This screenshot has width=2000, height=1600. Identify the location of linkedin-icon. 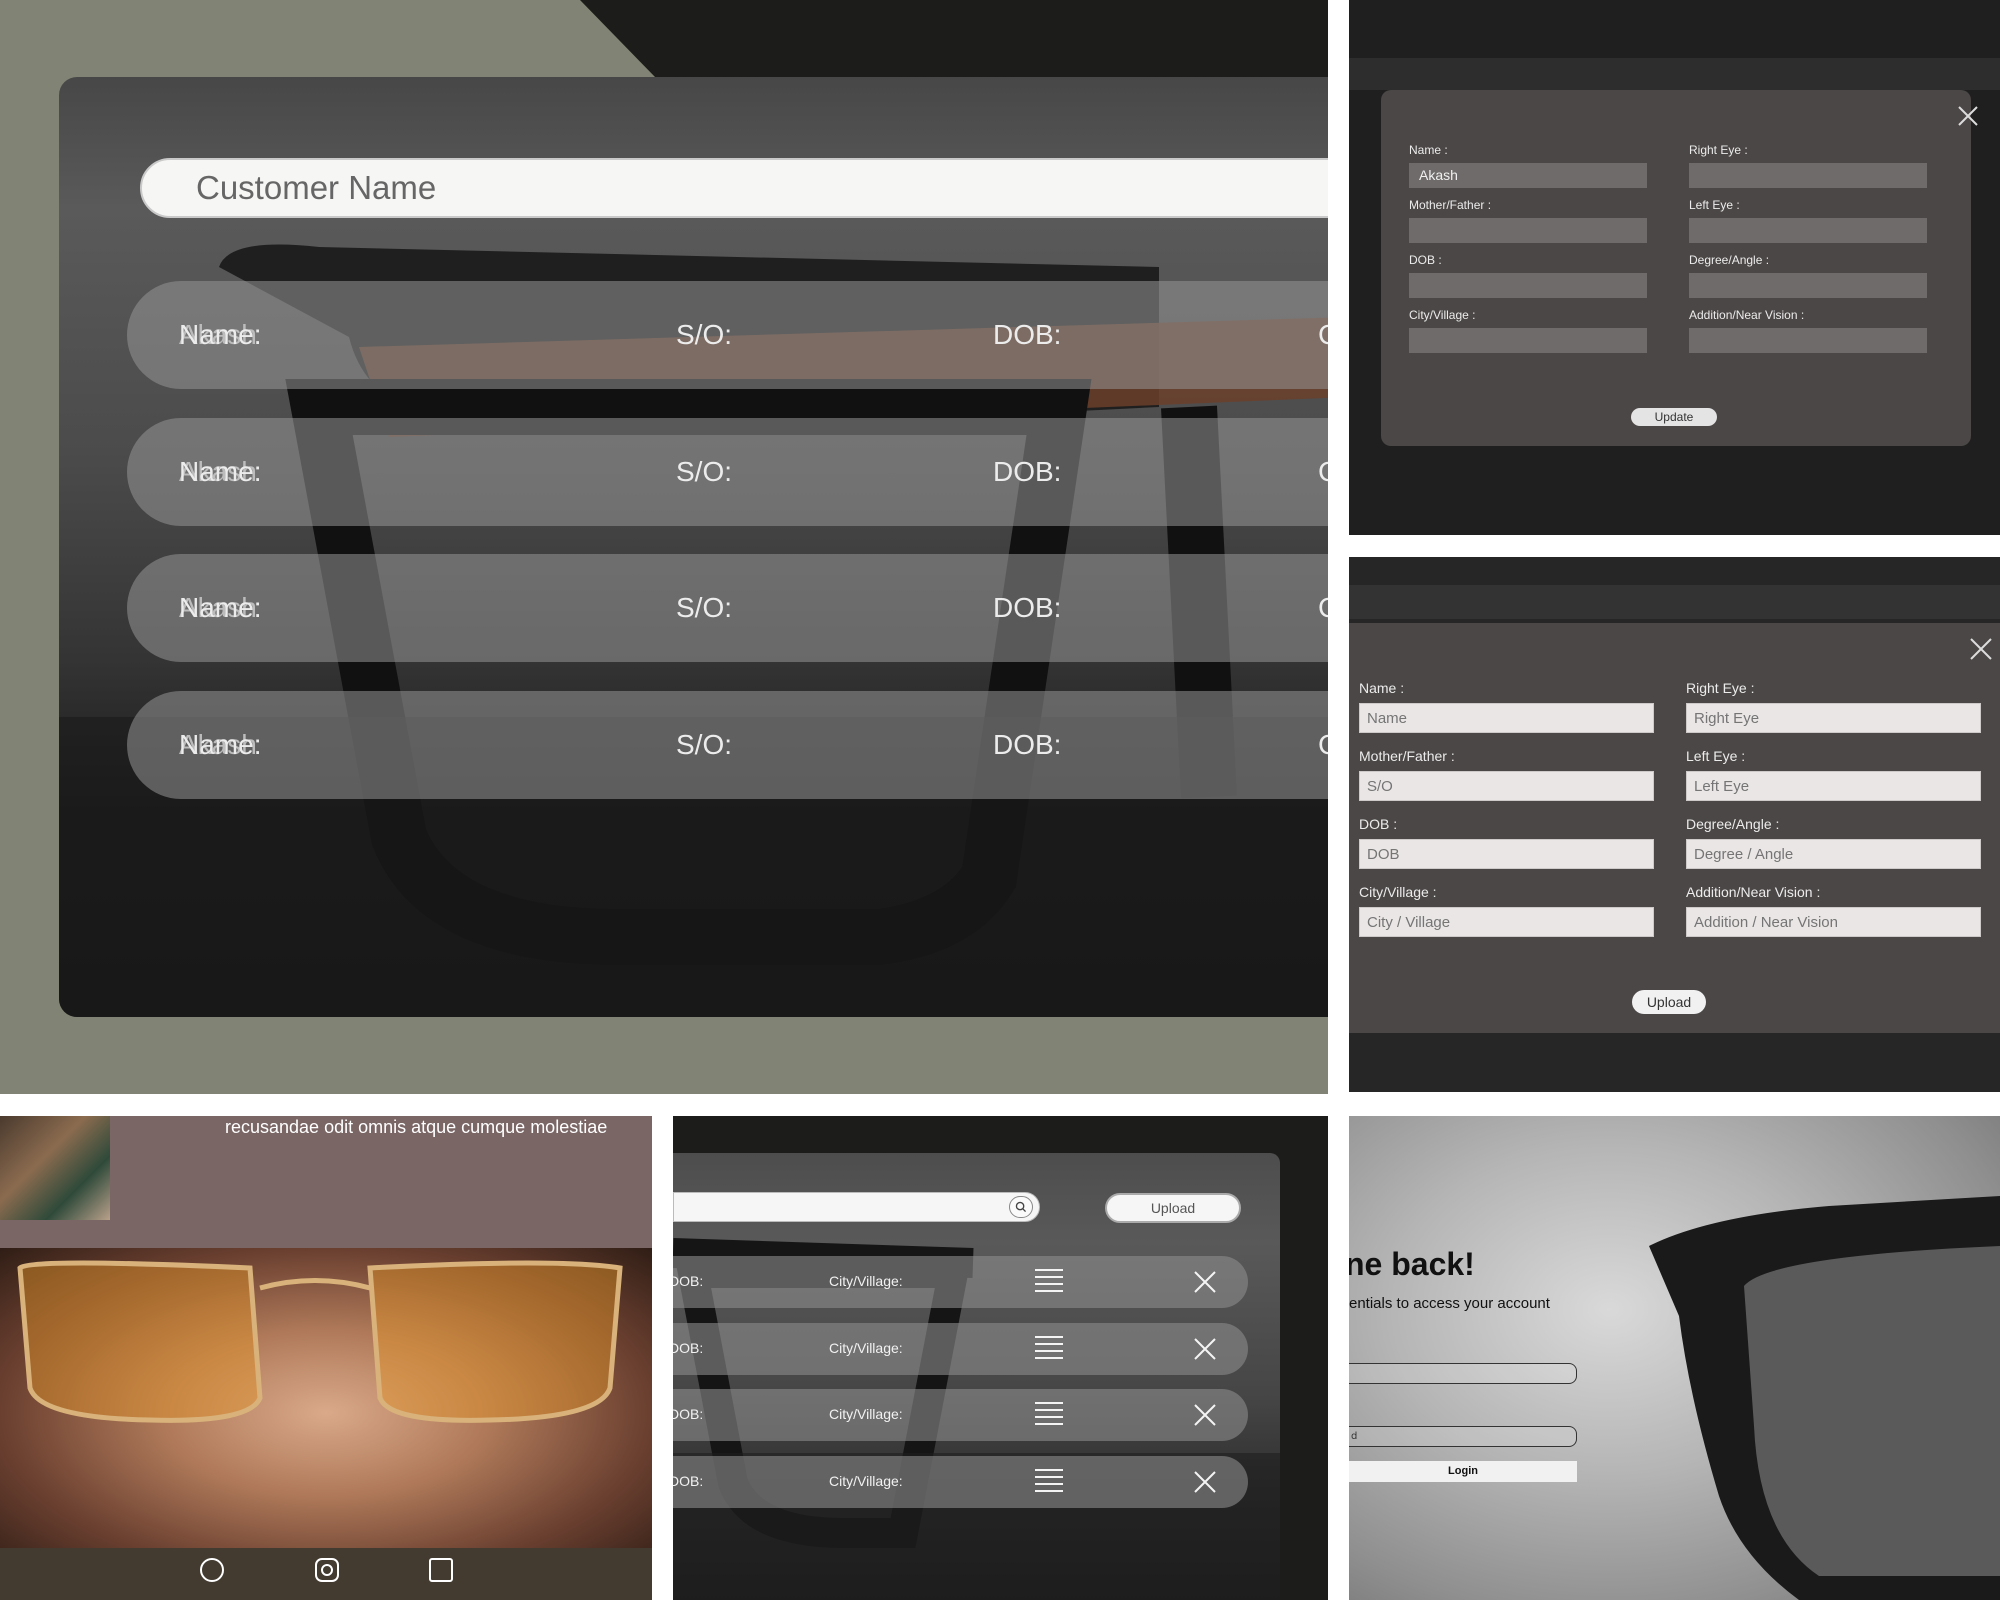
(441, 1570).